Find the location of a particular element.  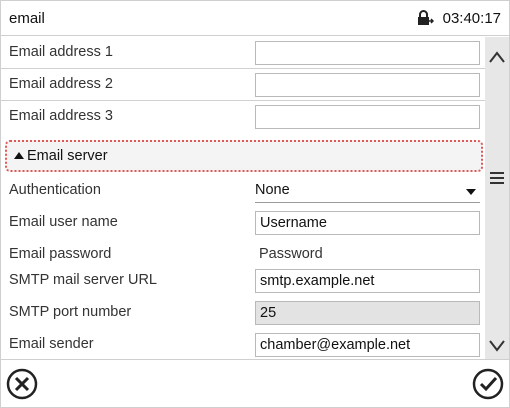

circle-x-icon is located at coordinates (22, 384).